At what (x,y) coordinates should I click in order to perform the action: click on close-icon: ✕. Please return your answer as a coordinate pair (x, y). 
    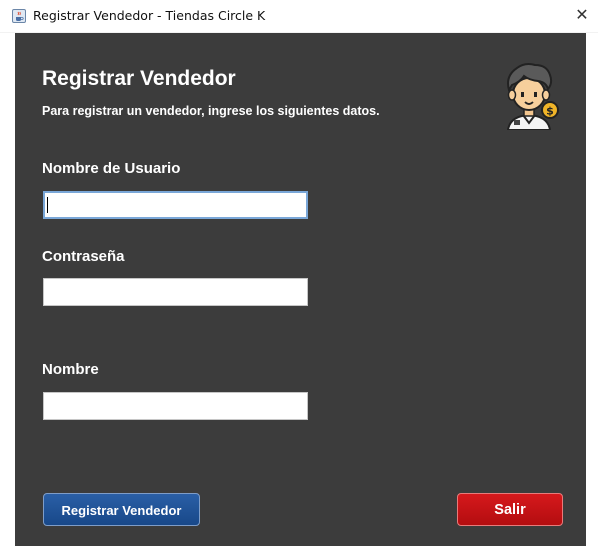
    Looking at the image, I should click on (582, 15).